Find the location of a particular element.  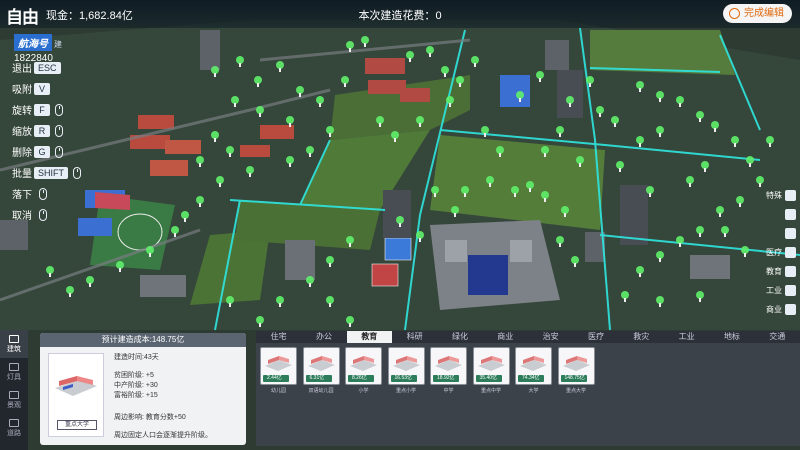

item-price: 18.92亿 is located at coordinates (446, 378).